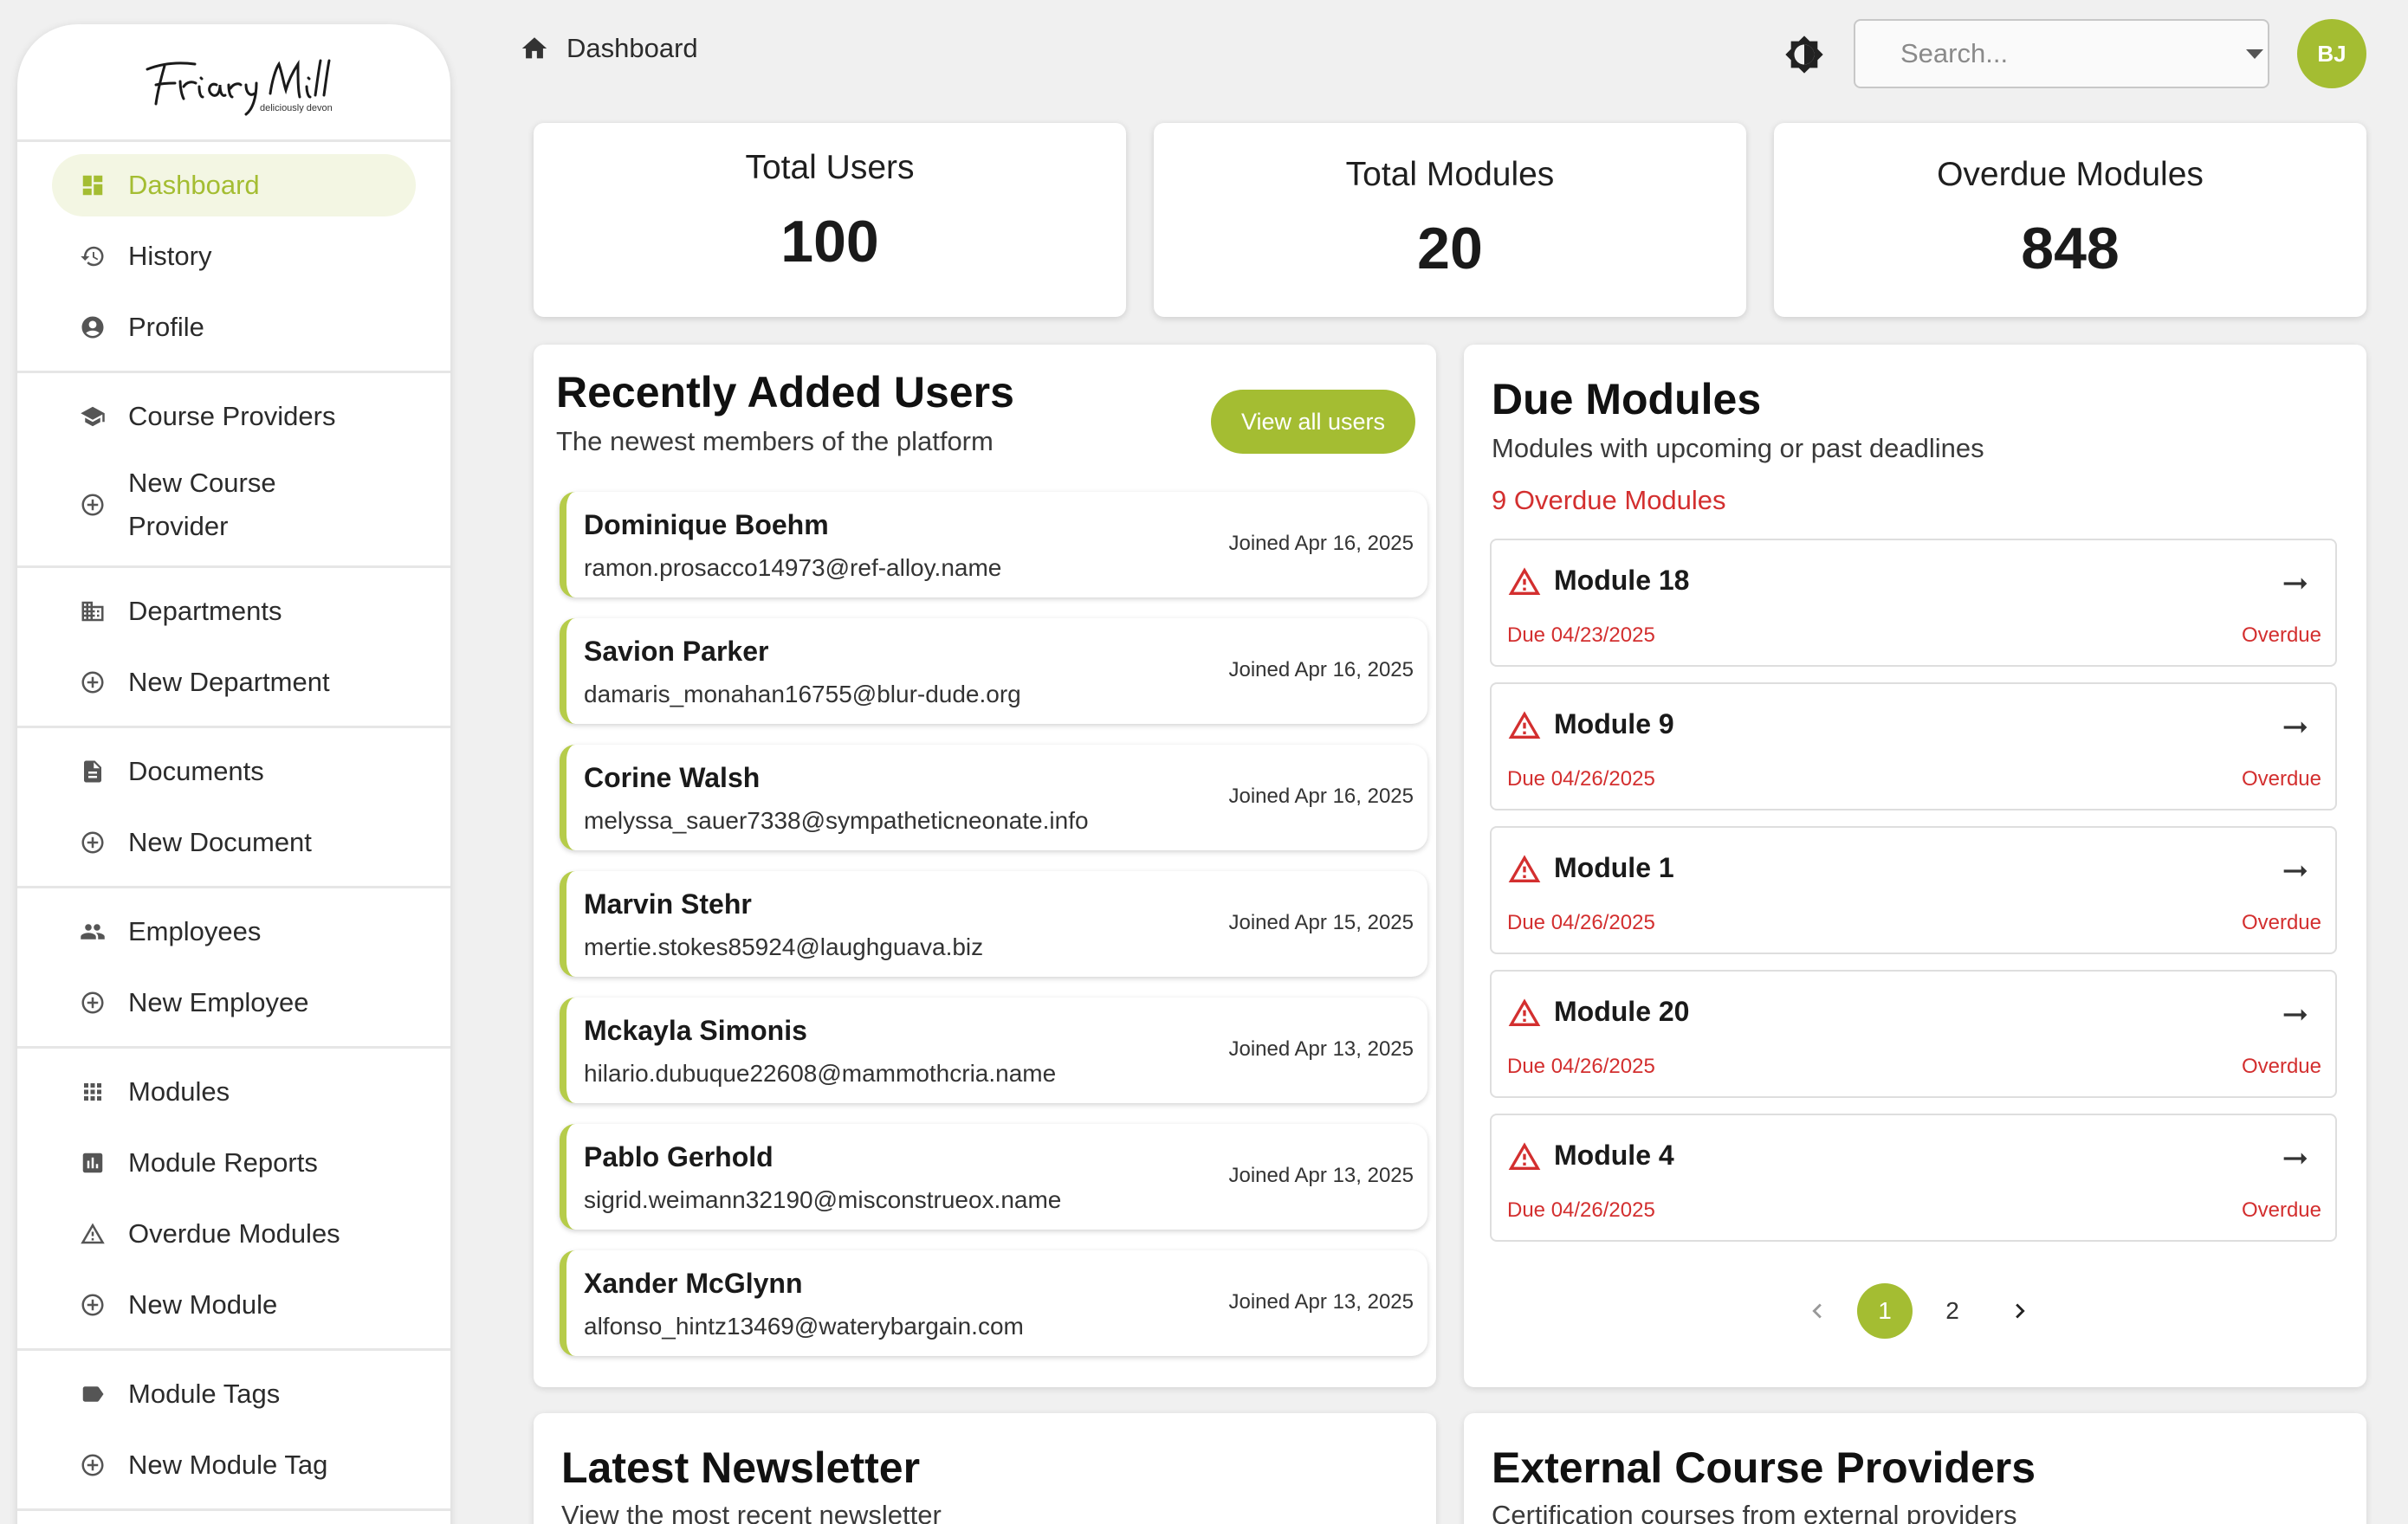 This screenshot has width=2408, height=1524. Describe the element at coordinates (1313, 422) in the screenshot. I see `view-all-users-button: View all users` at that location.